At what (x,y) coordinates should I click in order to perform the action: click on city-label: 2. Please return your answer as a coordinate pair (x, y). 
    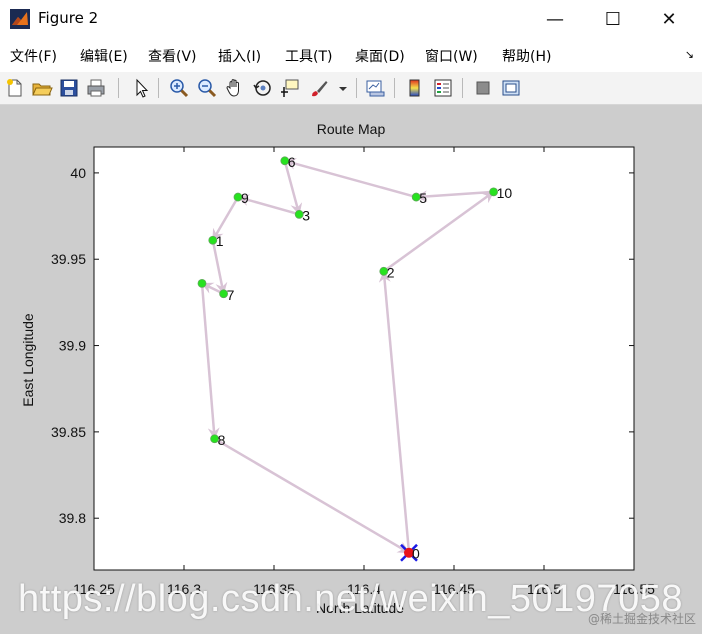
    Looking at the image, I should click on (391, 272).